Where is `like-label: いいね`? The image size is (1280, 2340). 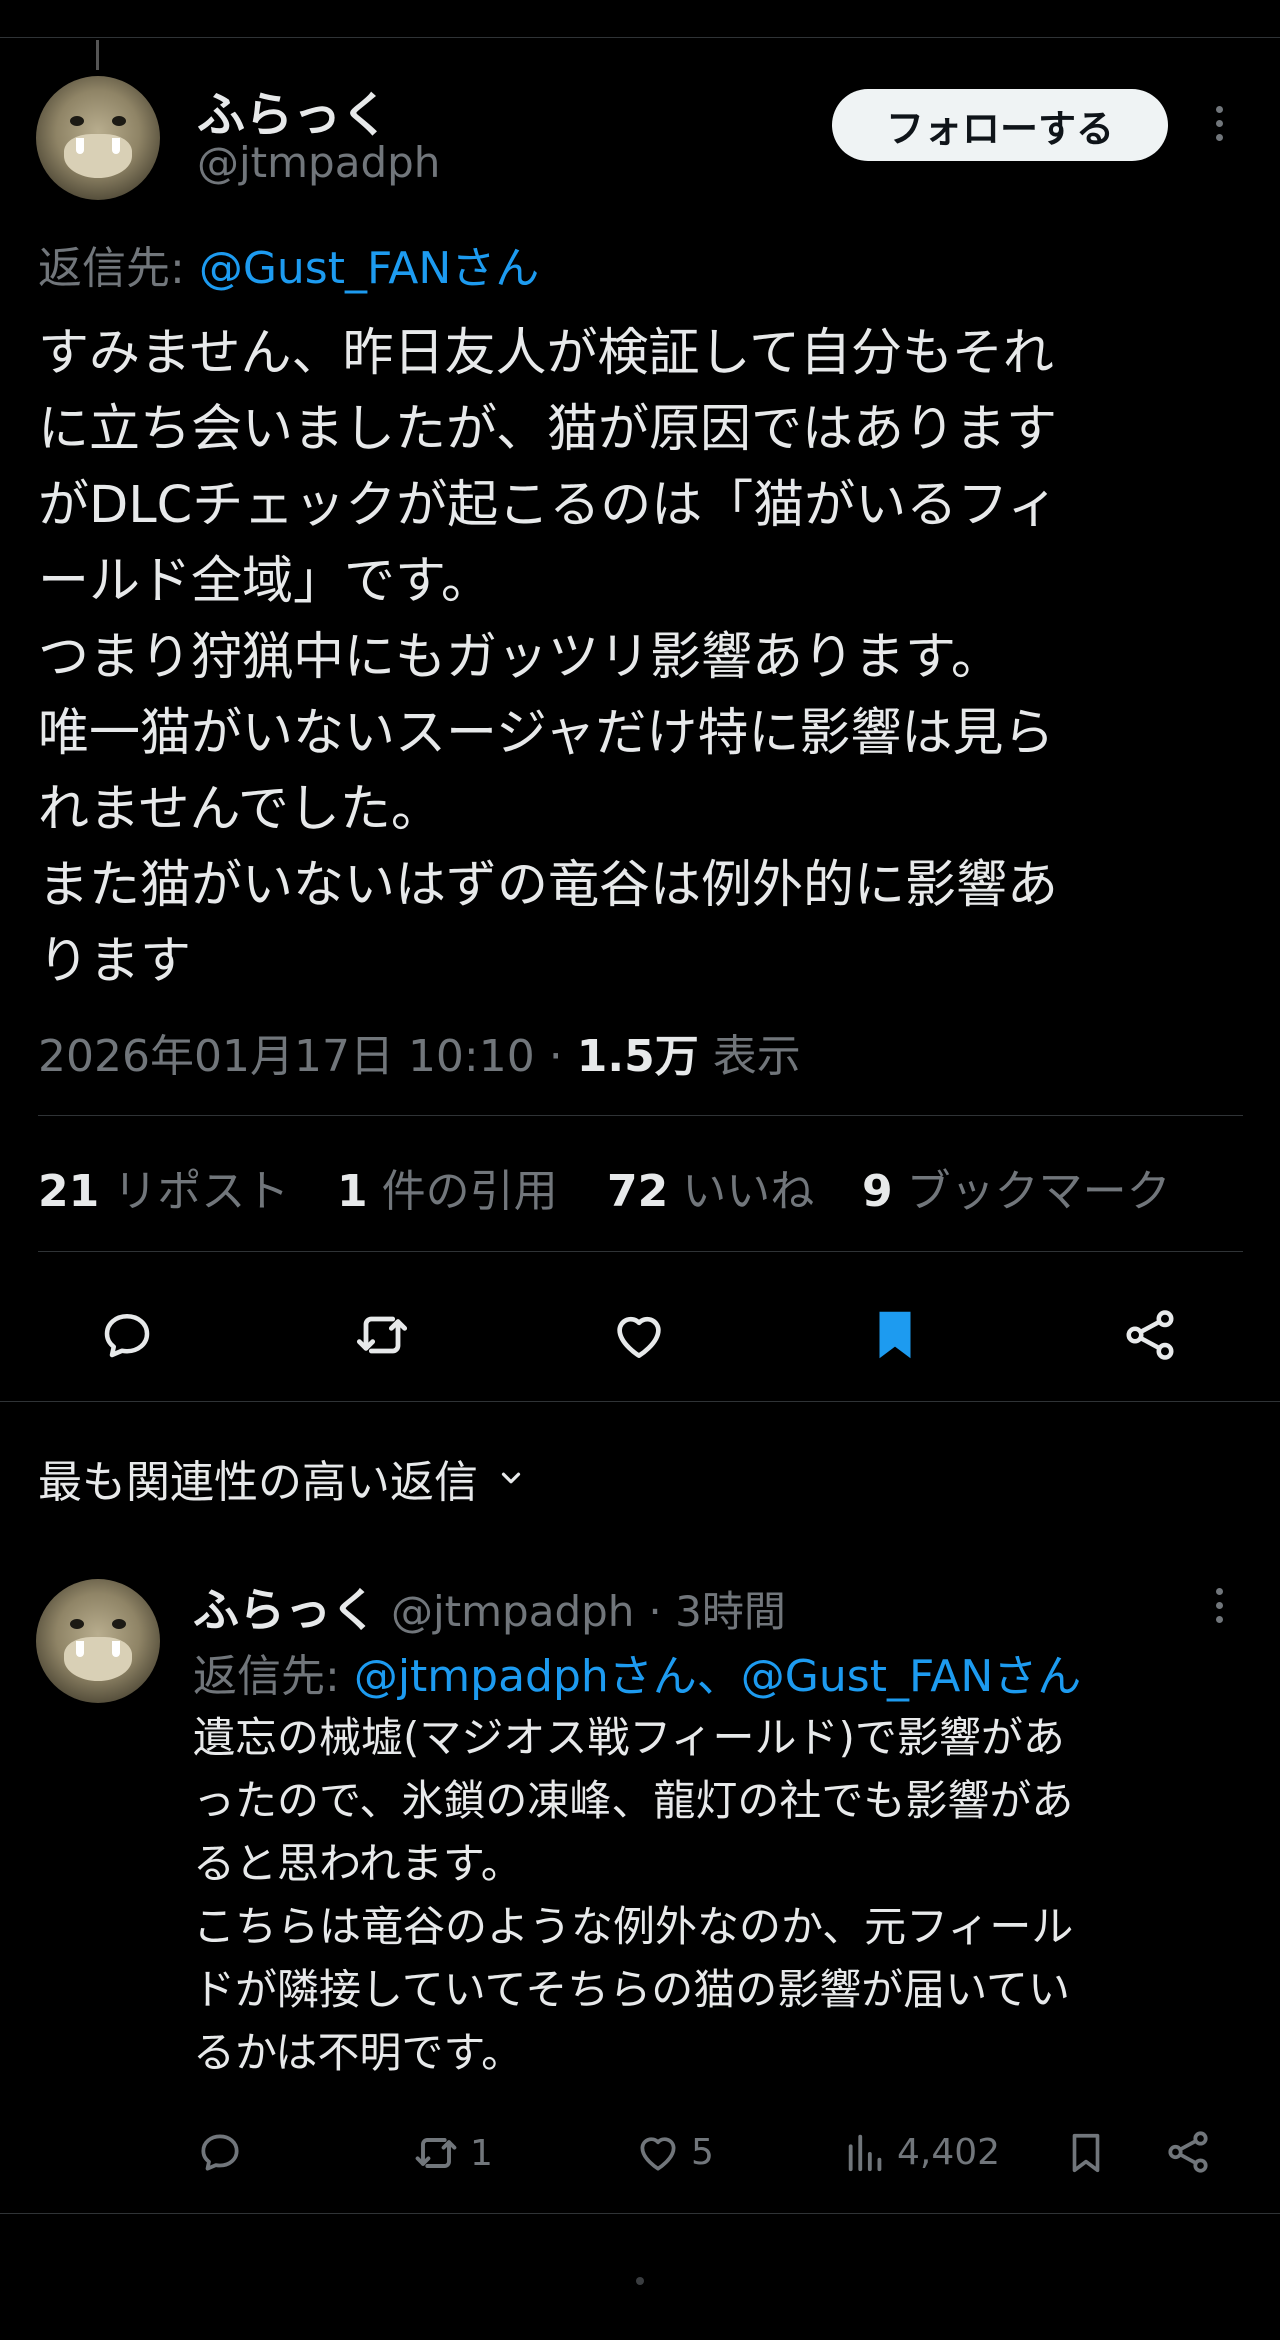
like-label: いいね is located at coordinates (748, 1191).